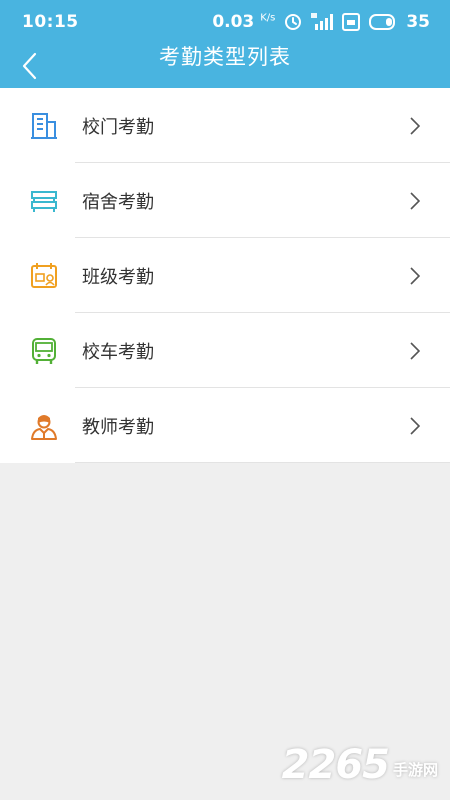 The image size is (450, 800). I want to click on list-item-class: 班级考勤, so click(225, 275).